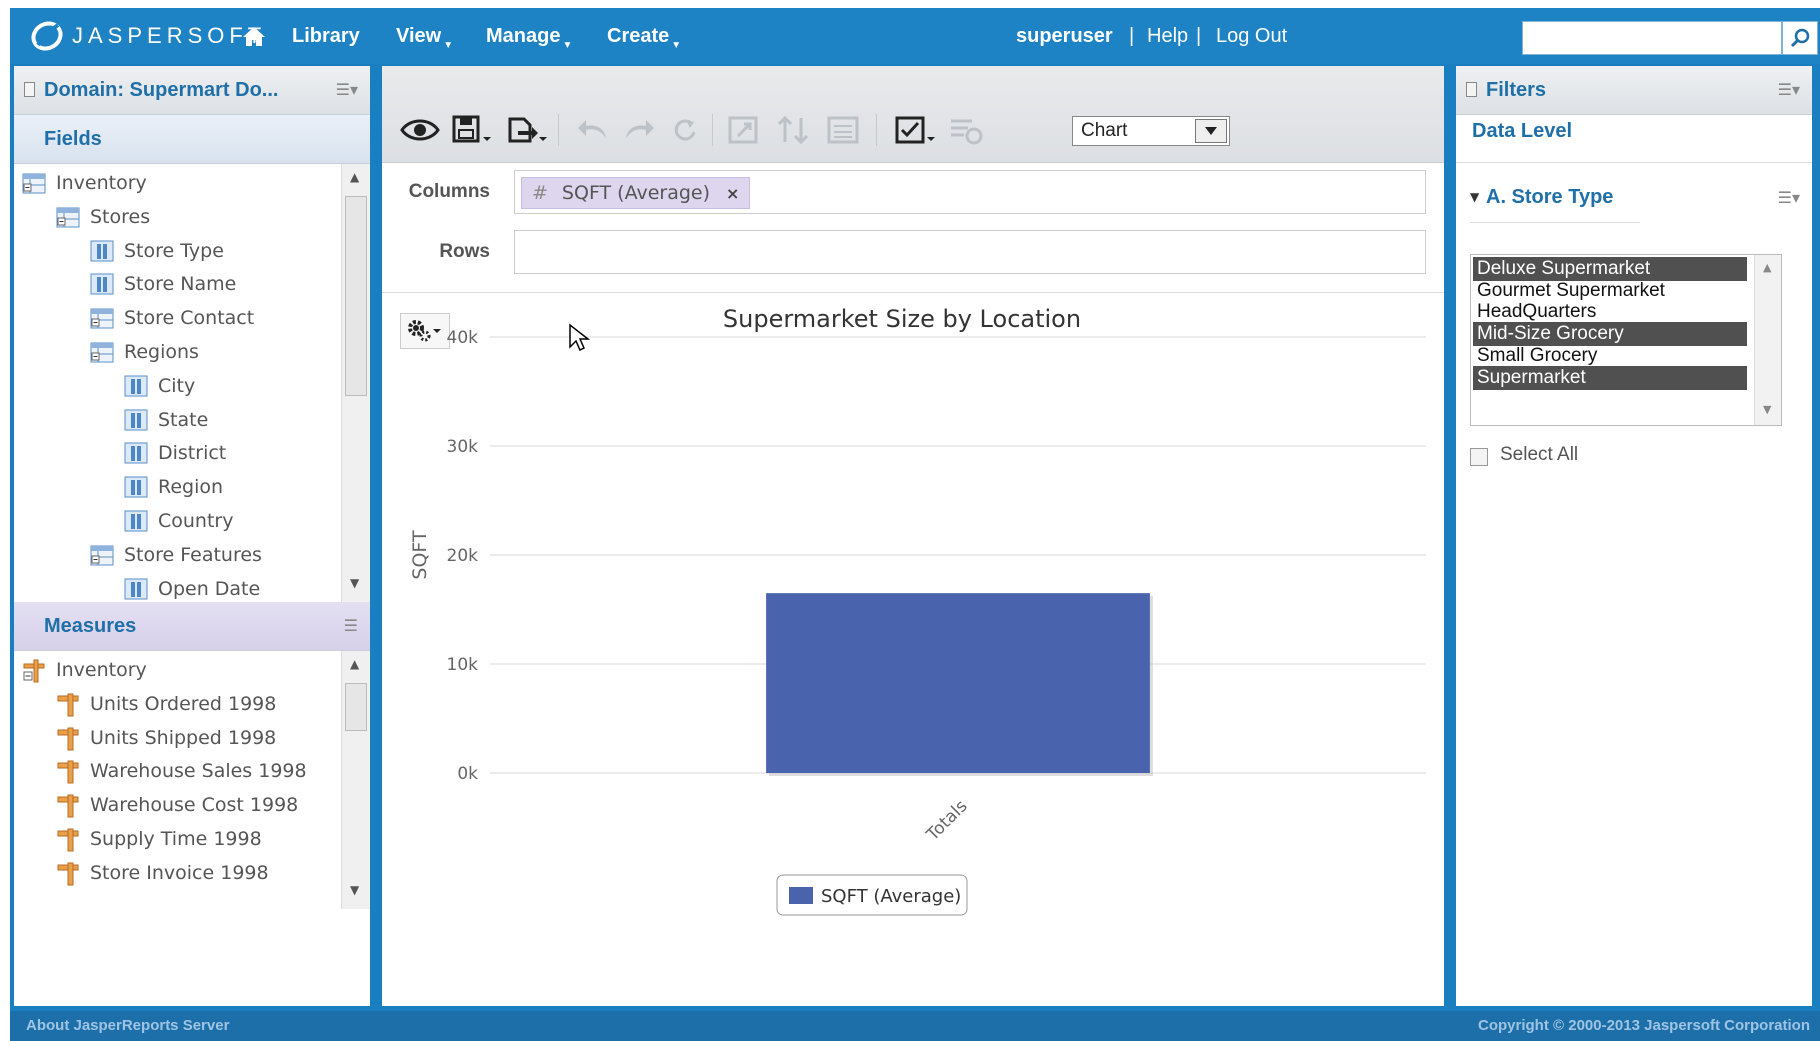 The width and height of the screenshot is (1820, 1041). I want to click on columns-drop-zone: # SQFT (Average) ×, so click(970, 192).